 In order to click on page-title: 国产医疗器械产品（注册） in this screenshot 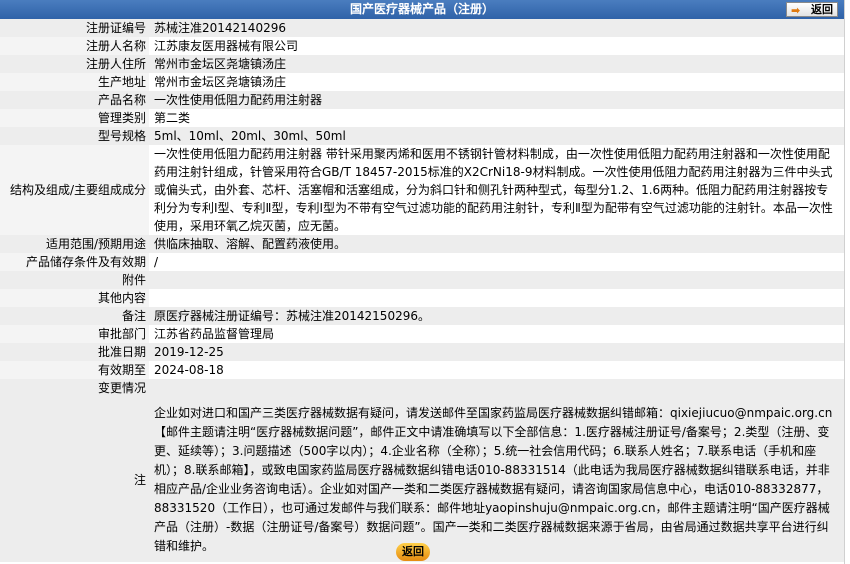, I will do `click(421, 9)`.